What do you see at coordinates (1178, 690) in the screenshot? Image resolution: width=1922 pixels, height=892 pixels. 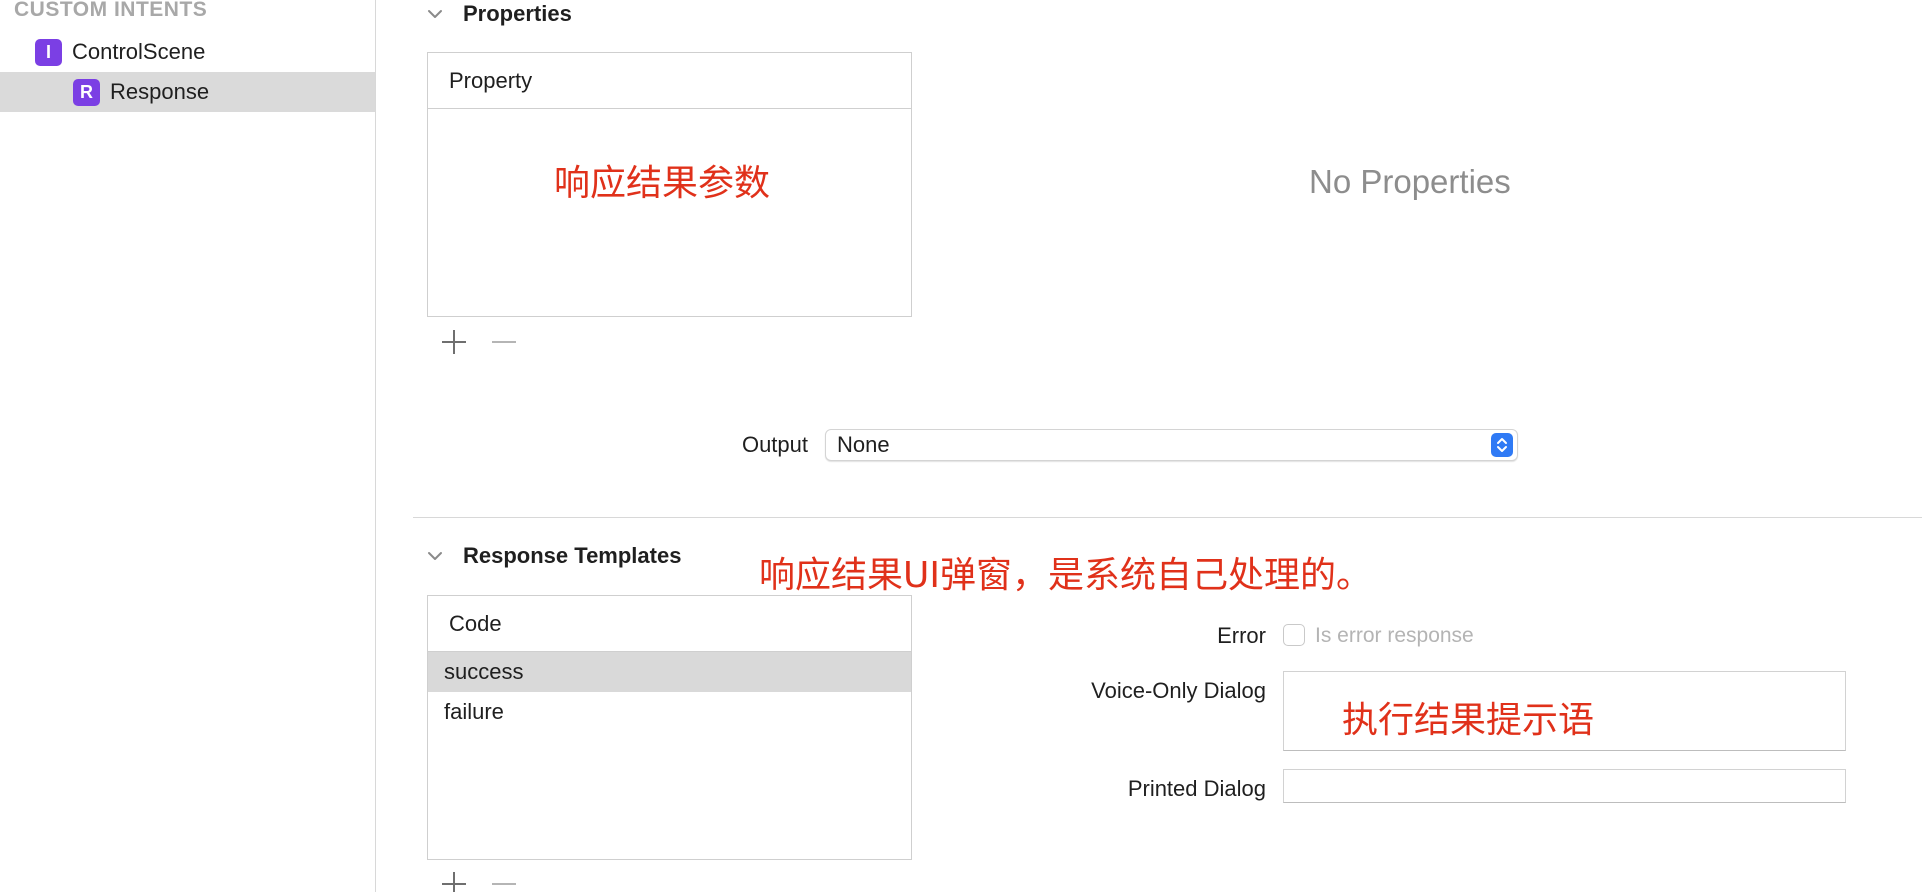 I see `voice-only-dialog-label: Voice-Only Dialog` at bounding box center [1178, 690].